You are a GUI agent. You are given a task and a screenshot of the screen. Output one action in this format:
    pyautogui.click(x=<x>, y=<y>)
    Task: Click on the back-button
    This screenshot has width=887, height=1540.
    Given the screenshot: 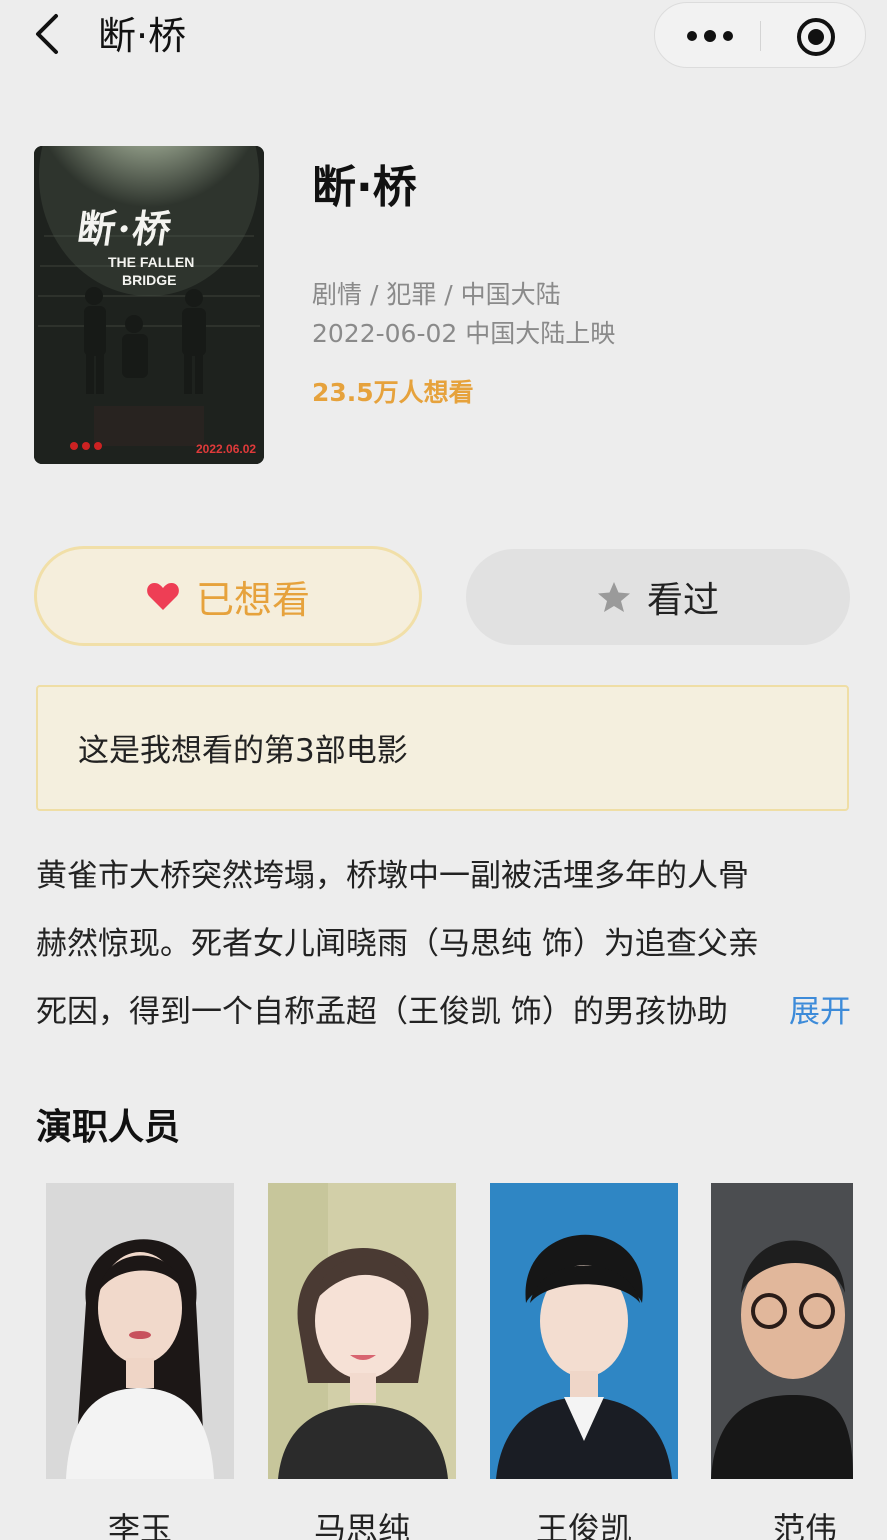 What is the action you would take?
    pyautogui.click(x=50, y=34)
    